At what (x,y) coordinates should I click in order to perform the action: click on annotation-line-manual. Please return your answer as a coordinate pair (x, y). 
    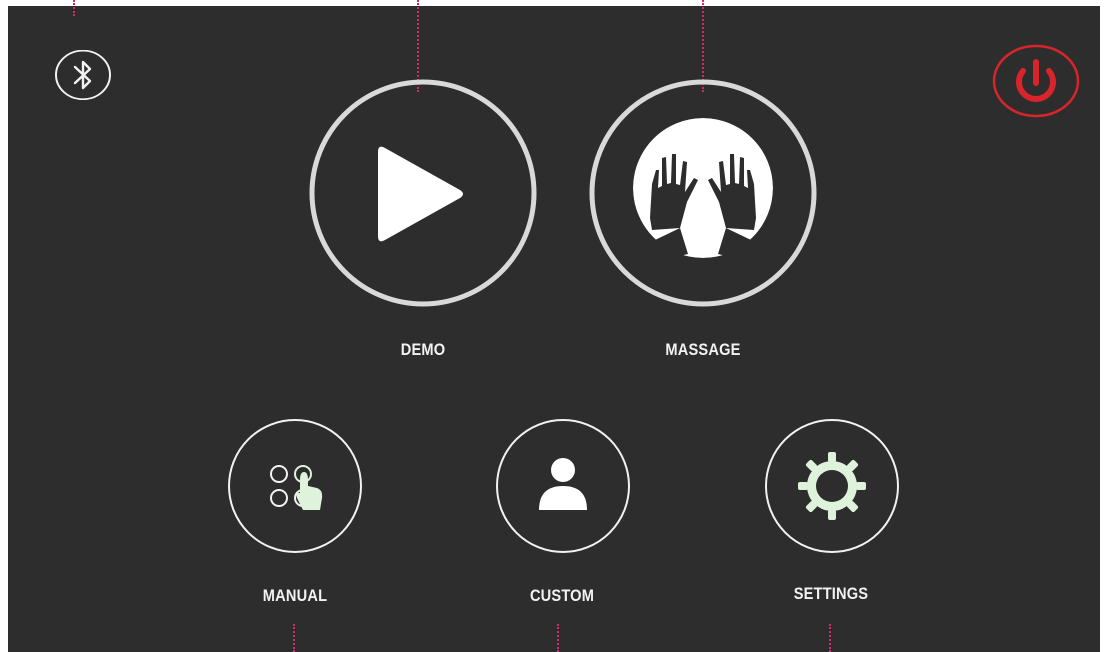
    Looking at the image, I should click on (294, 638).